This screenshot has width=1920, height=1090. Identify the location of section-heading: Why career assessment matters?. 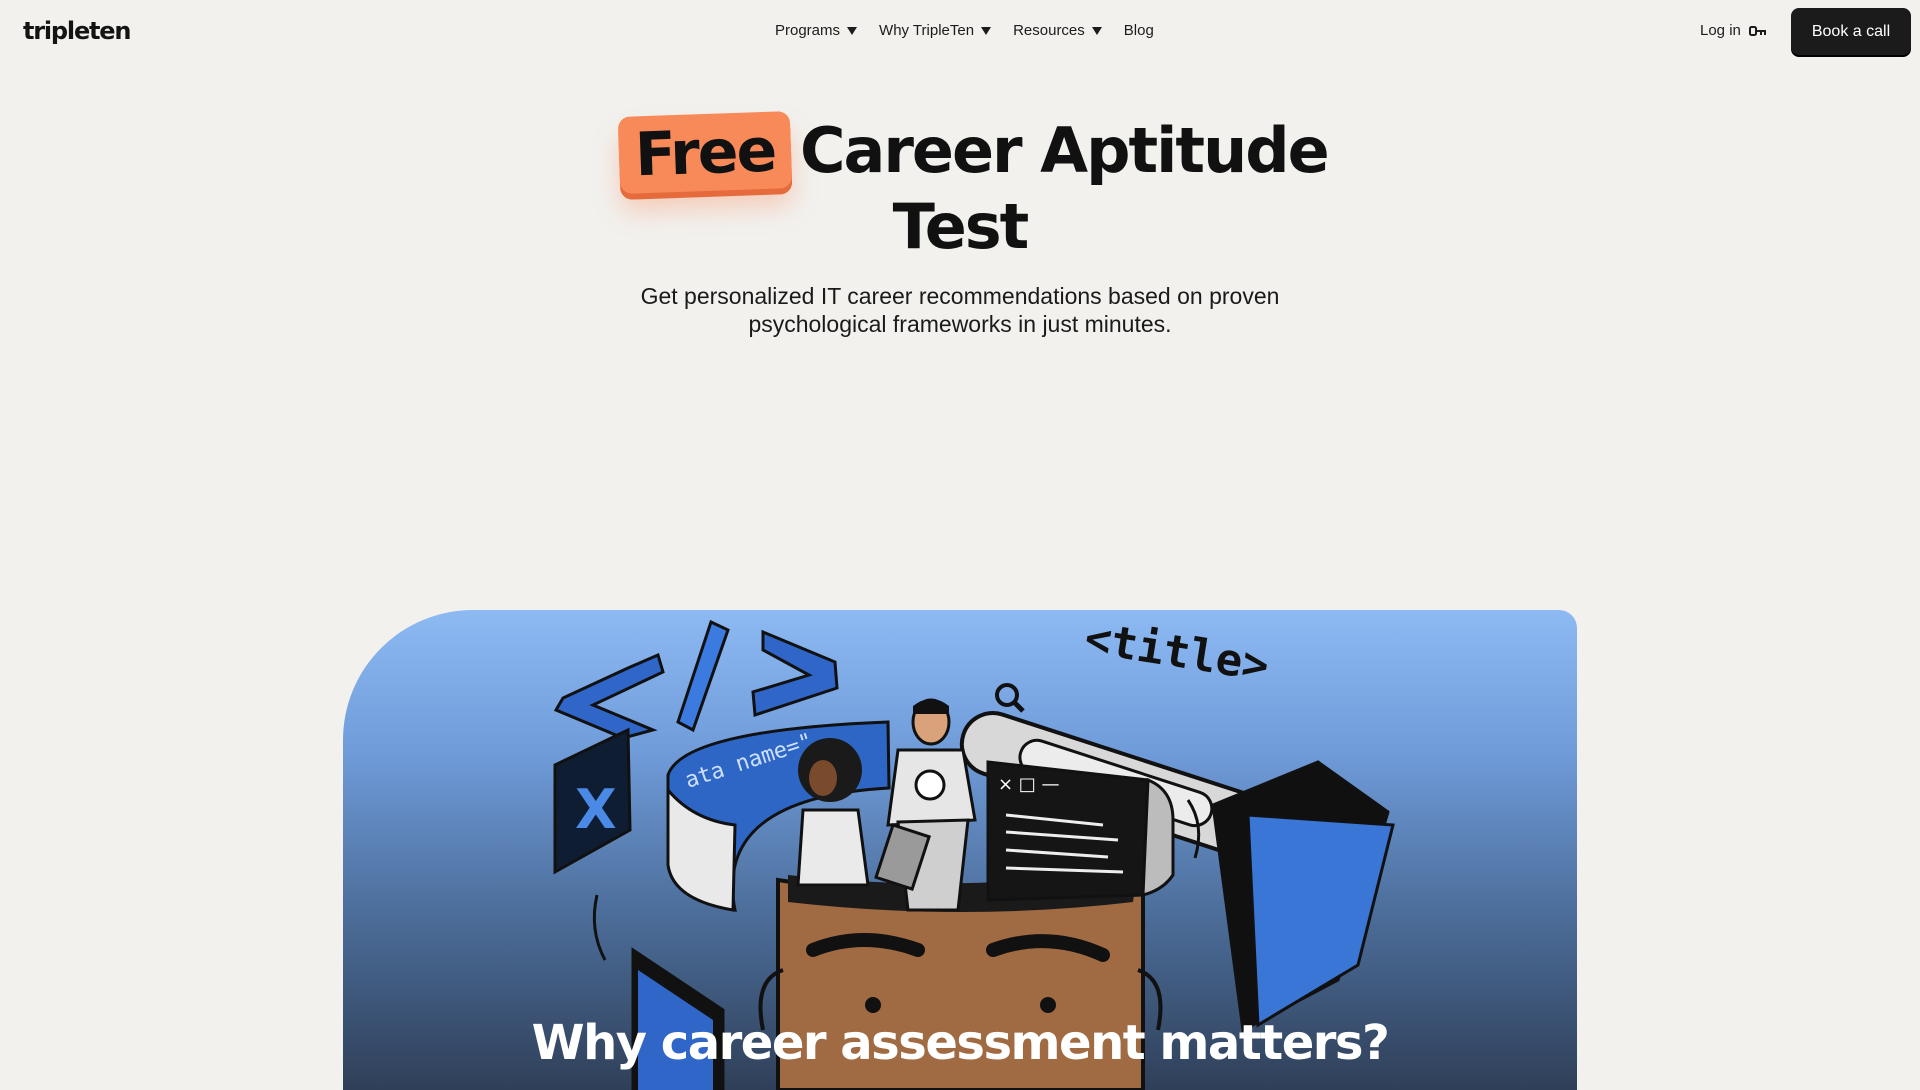
(960, 1043).